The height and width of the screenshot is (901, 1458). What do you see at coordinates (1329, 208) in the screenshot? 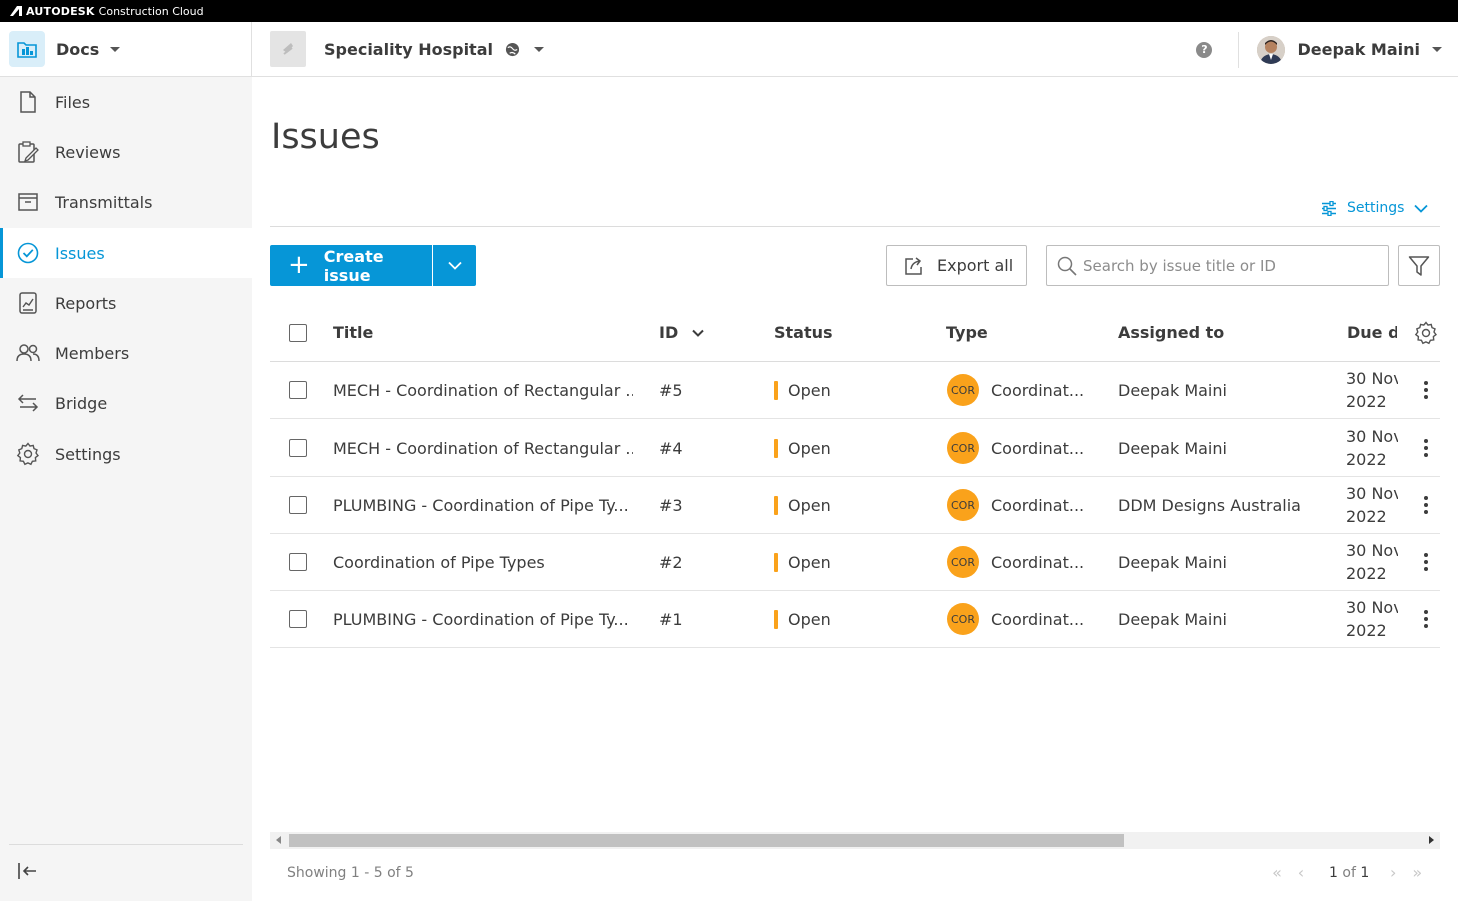
I see `sliders-icon` at bounding box center [1329, 208].